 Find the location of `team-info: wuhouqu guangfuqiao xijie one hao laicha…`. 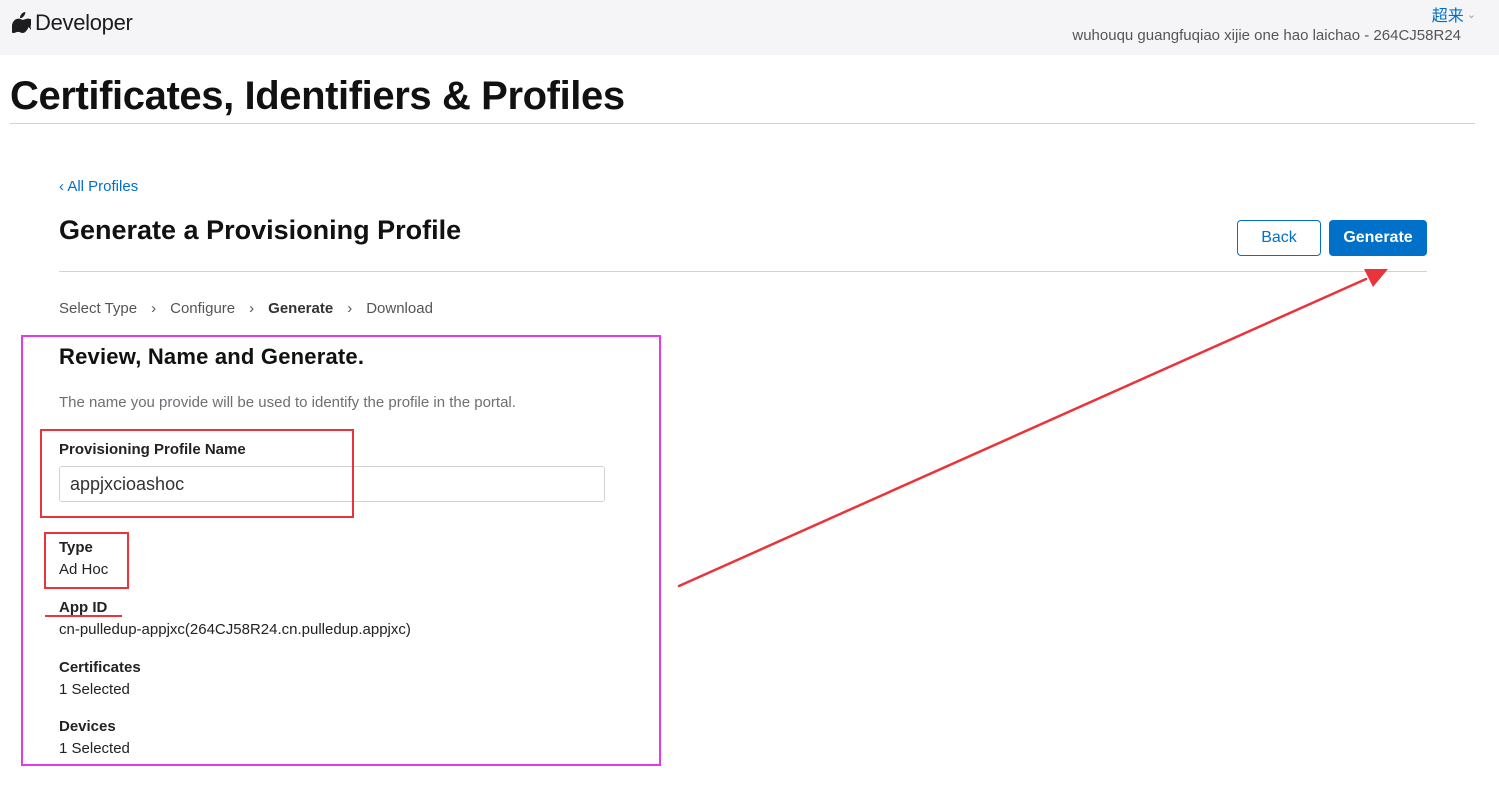

team-info: wuhouqu guangfuqiao xijie one hao laicha… is located at coordinates (1266, 35).